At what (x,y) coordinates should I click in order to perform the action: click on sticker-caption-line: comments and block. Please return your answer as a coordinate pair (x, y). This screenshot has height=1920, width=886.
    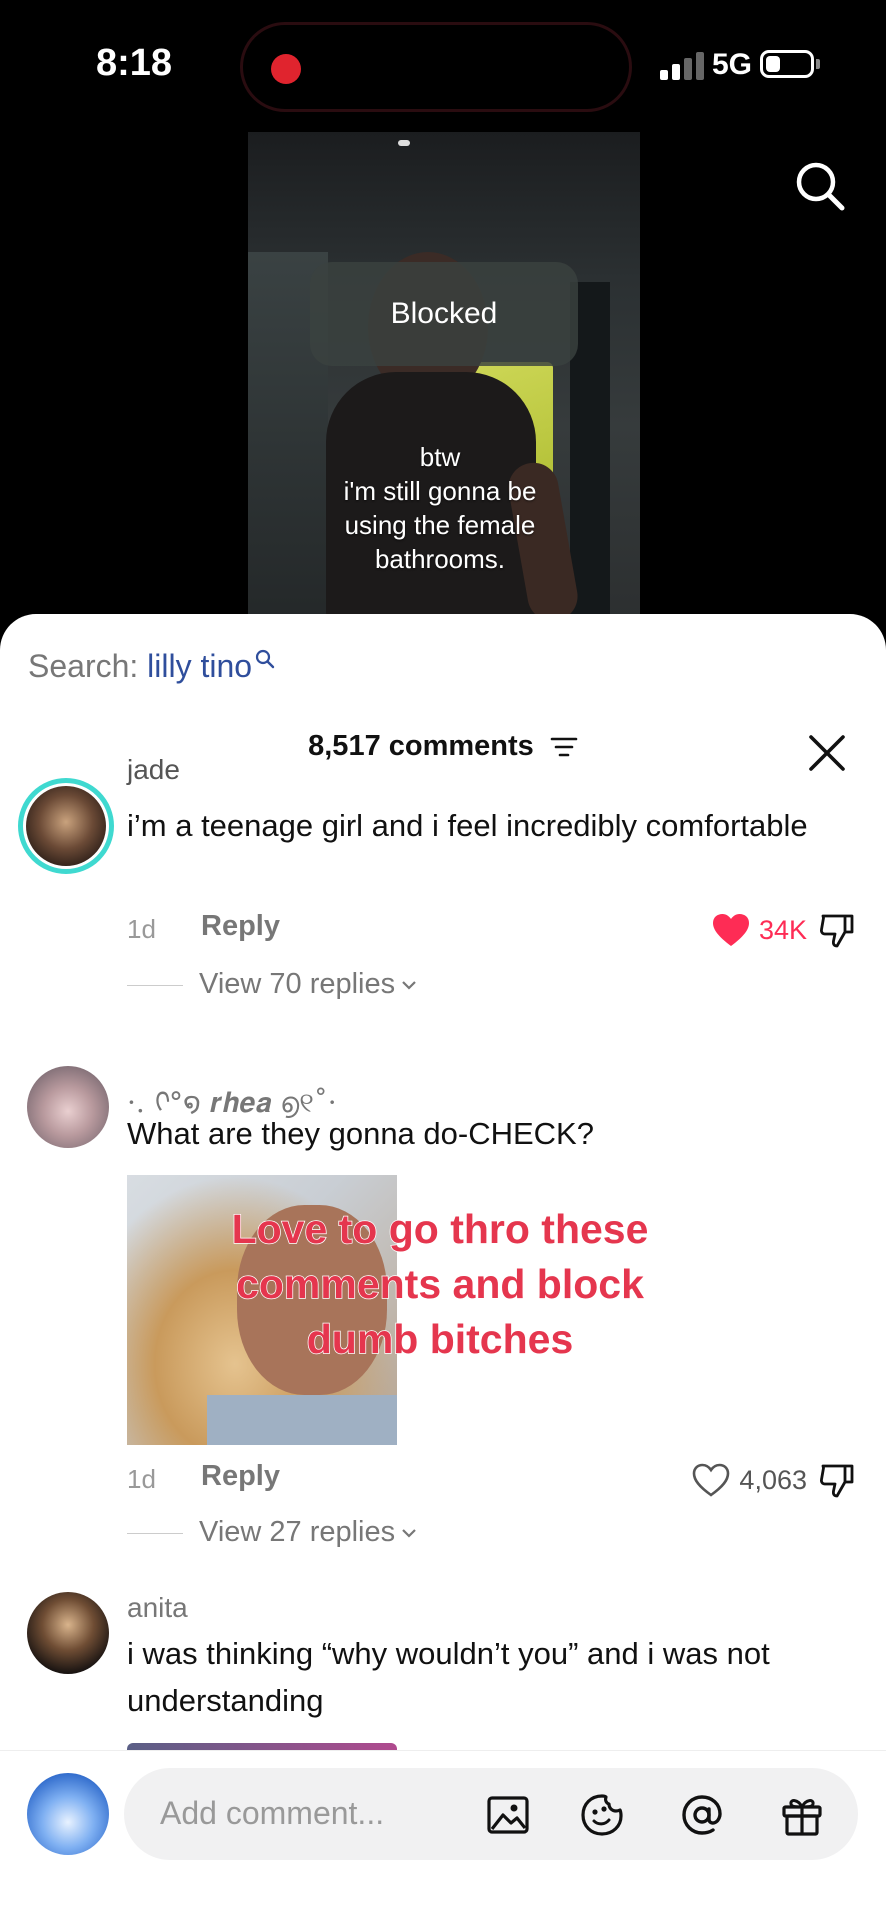
    Looking at the image, I should click on (439, 1284).